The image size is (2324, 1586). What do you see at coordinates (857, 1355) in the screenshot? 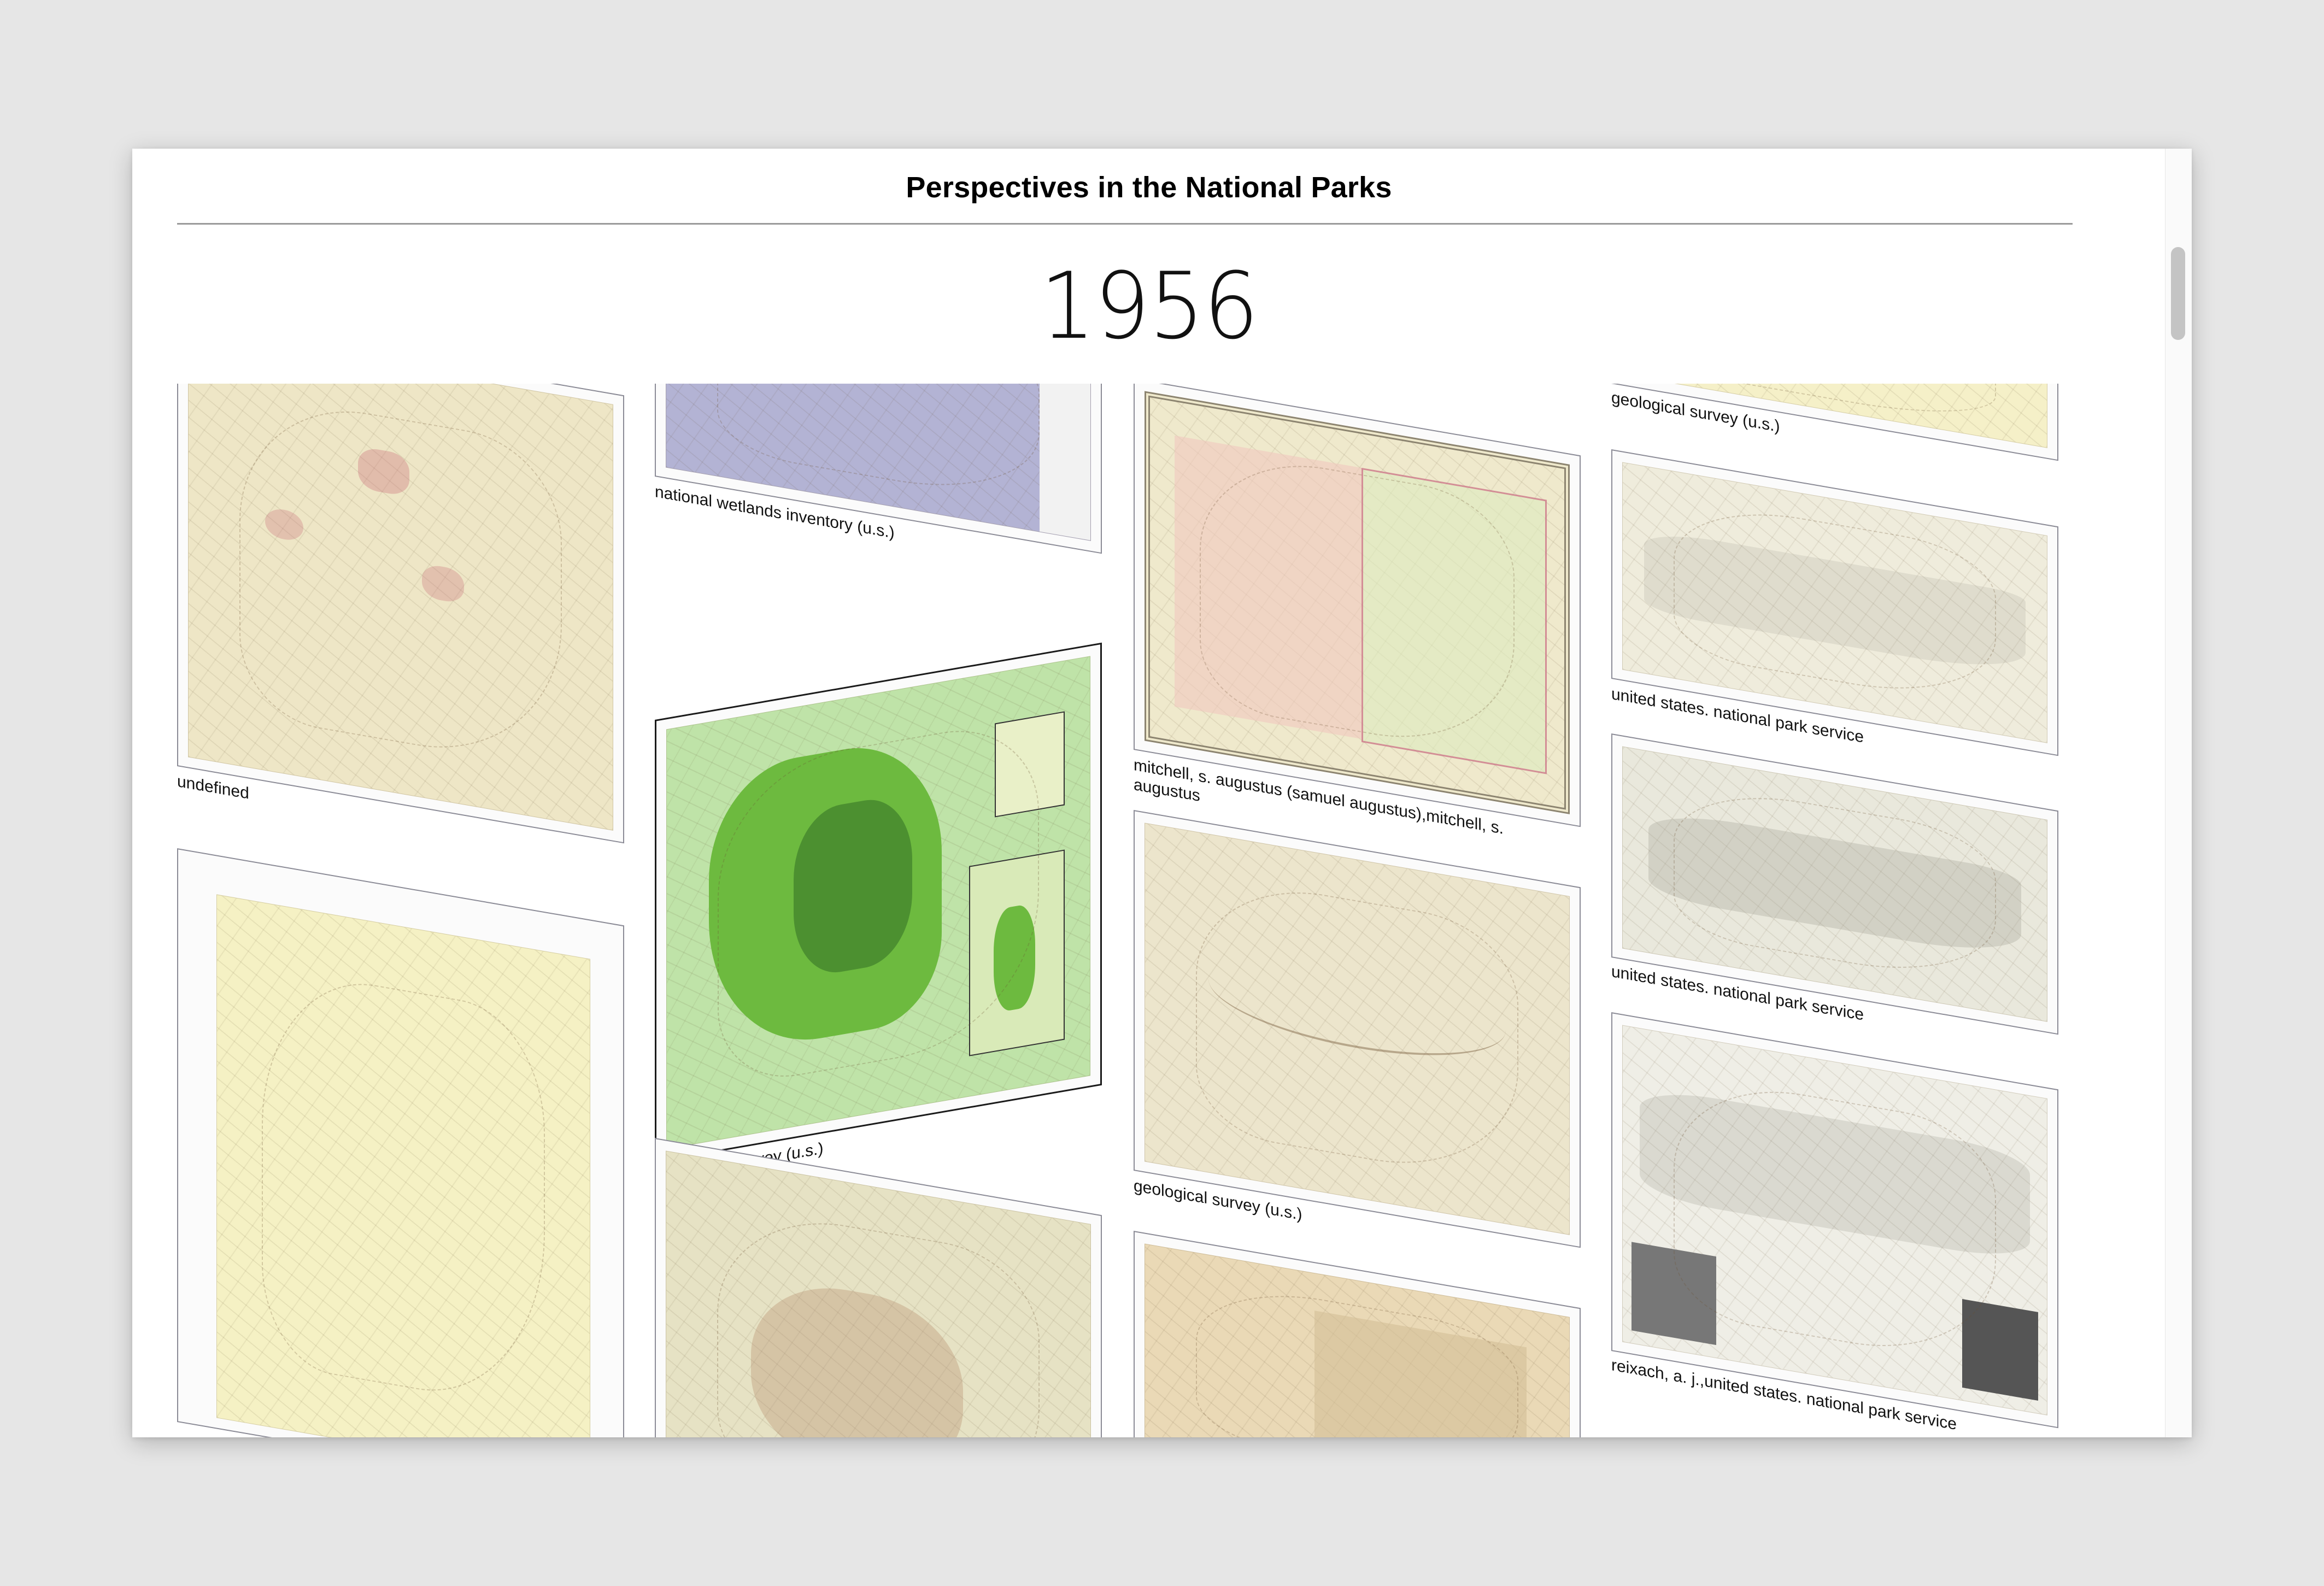
I see `relief-area` at bounding box center [857, 1355].